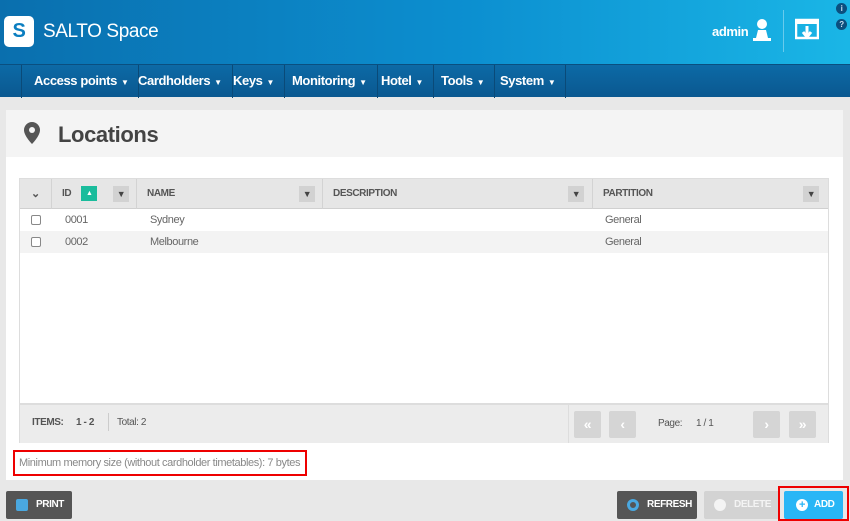  I want to click on cell-name: Melbourne, so click(174, 242).